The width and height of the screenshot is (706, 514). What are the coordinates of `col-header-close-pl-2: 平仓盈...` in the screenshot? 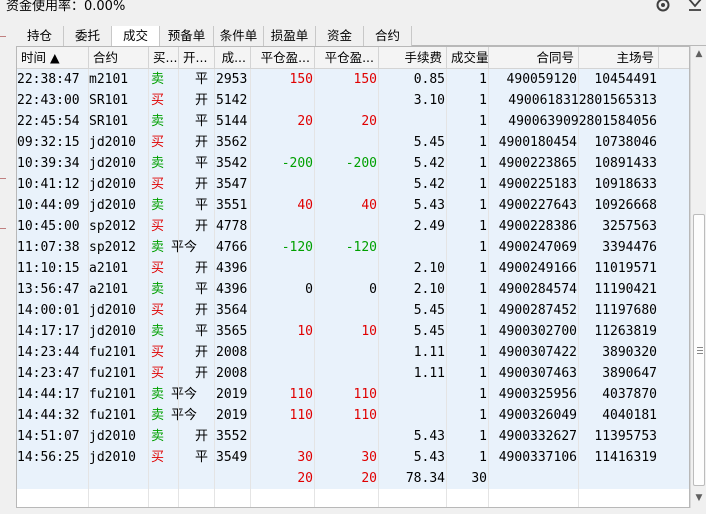 It's located at (347, 58).